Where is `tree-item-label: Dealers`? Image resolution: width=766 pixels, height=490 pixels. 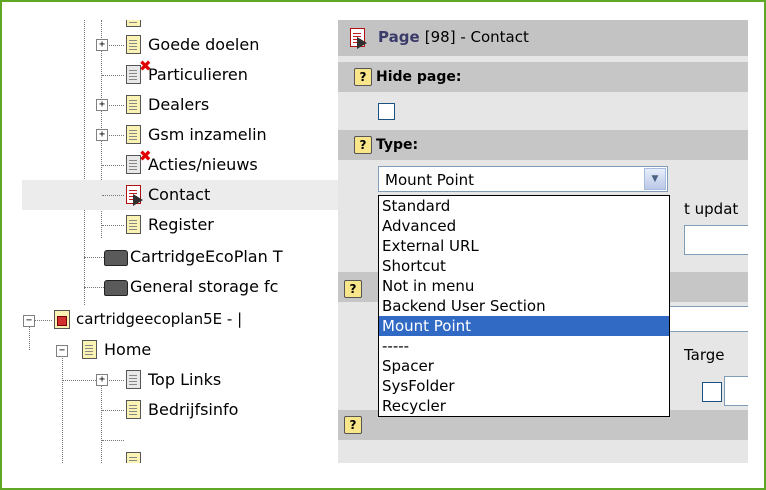 tree-item-label: Dealers is located at coordinates (179, 104).